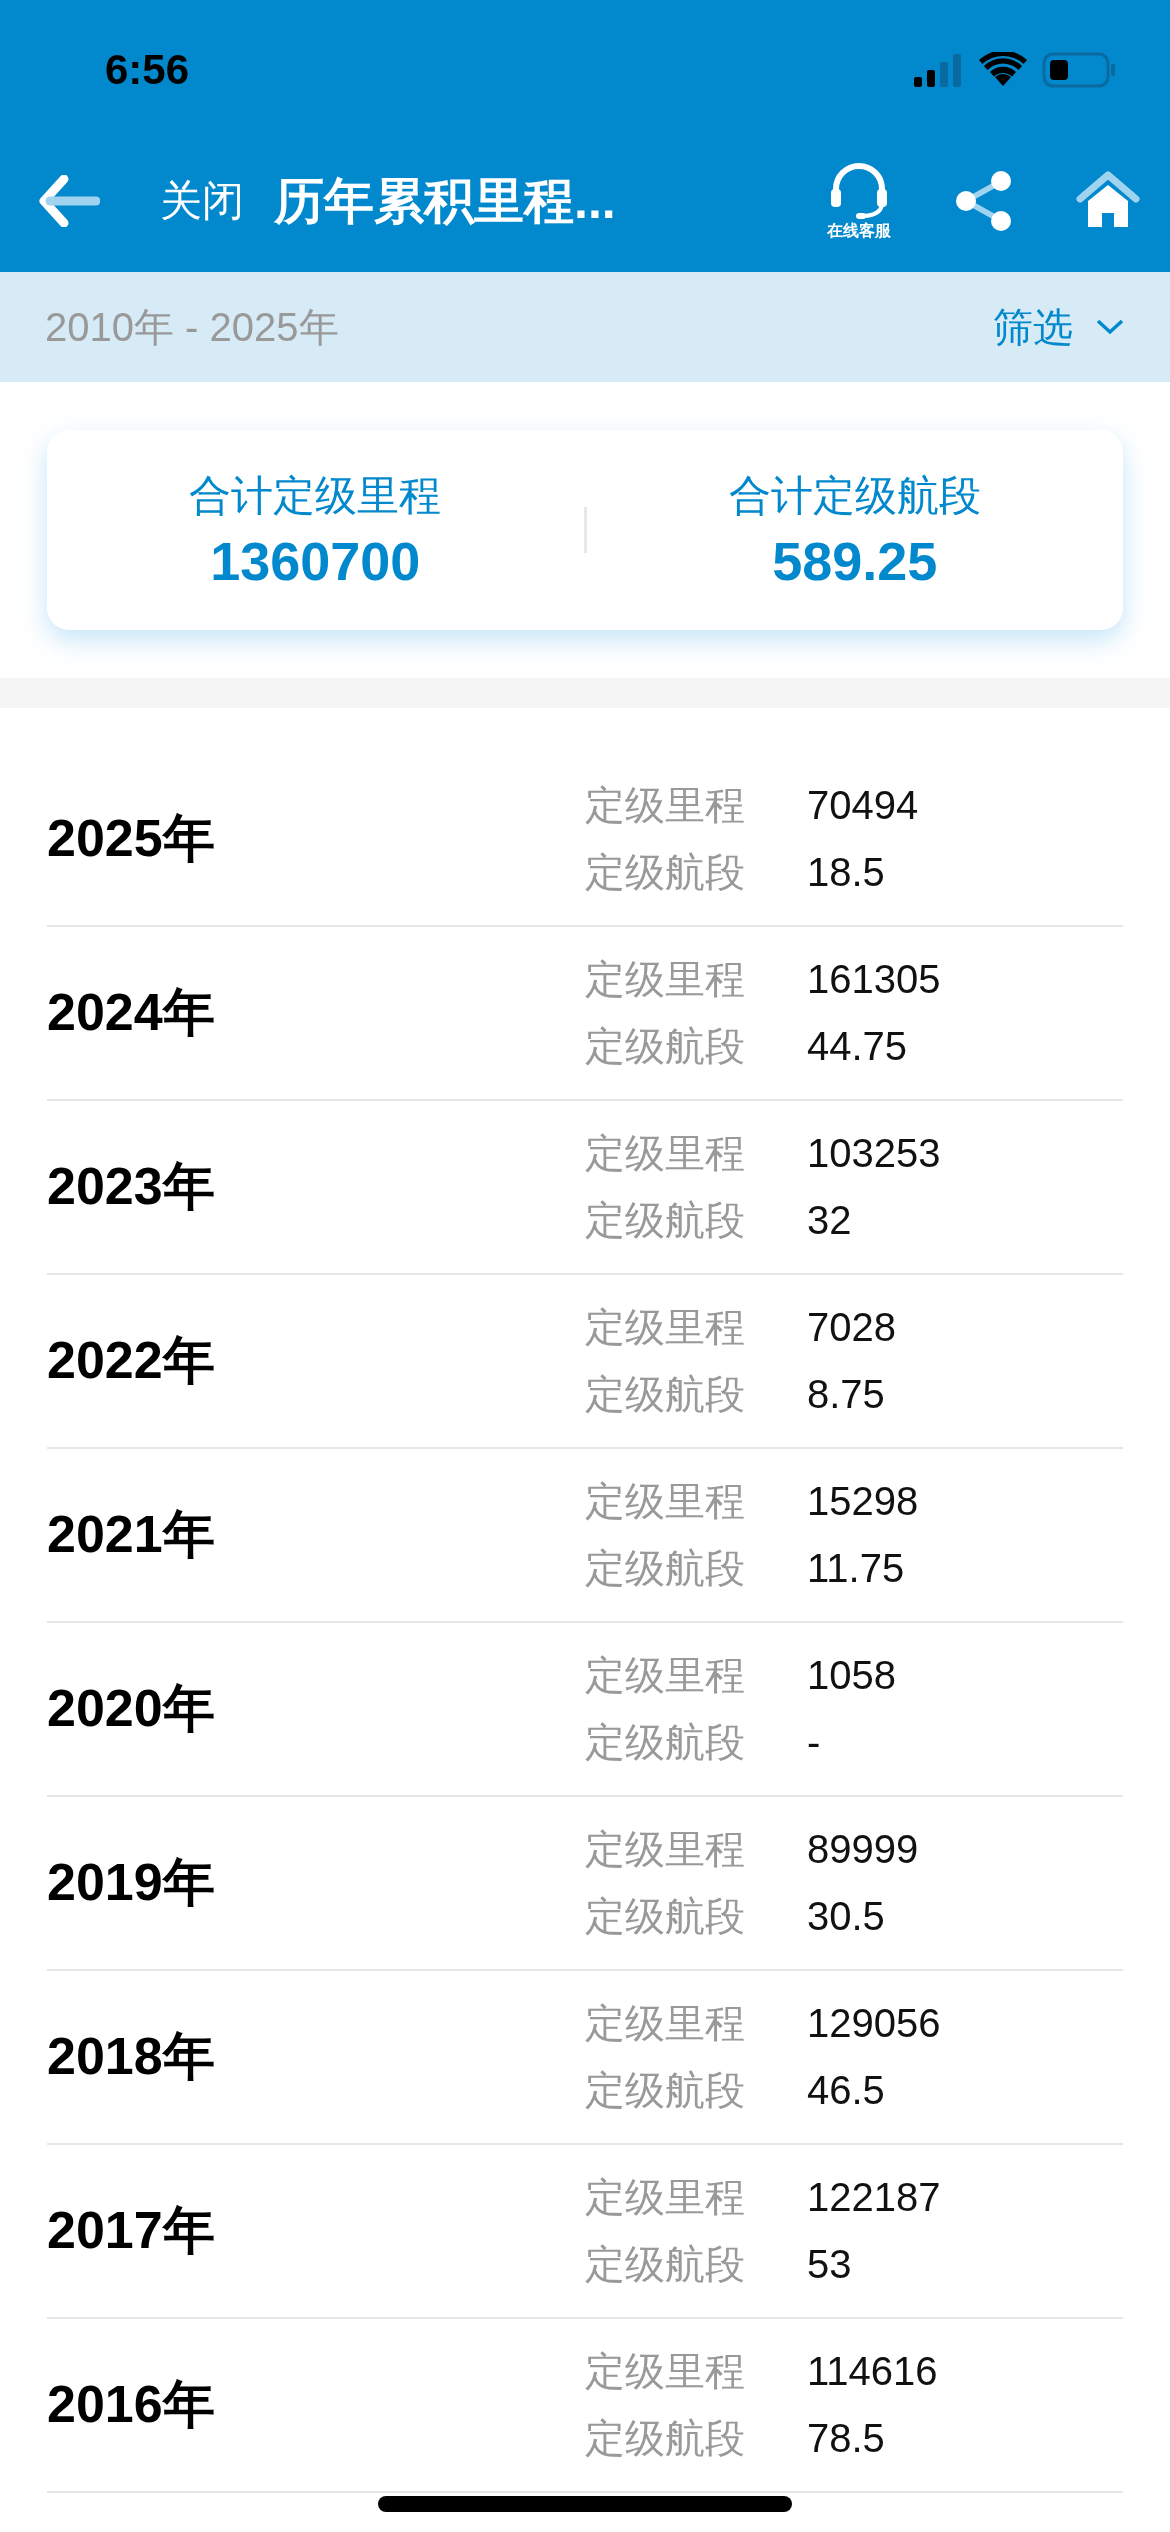  Describe the element at coordinates (1110, 327) in the screenshot. I see `chevron-down-icon` at that location.